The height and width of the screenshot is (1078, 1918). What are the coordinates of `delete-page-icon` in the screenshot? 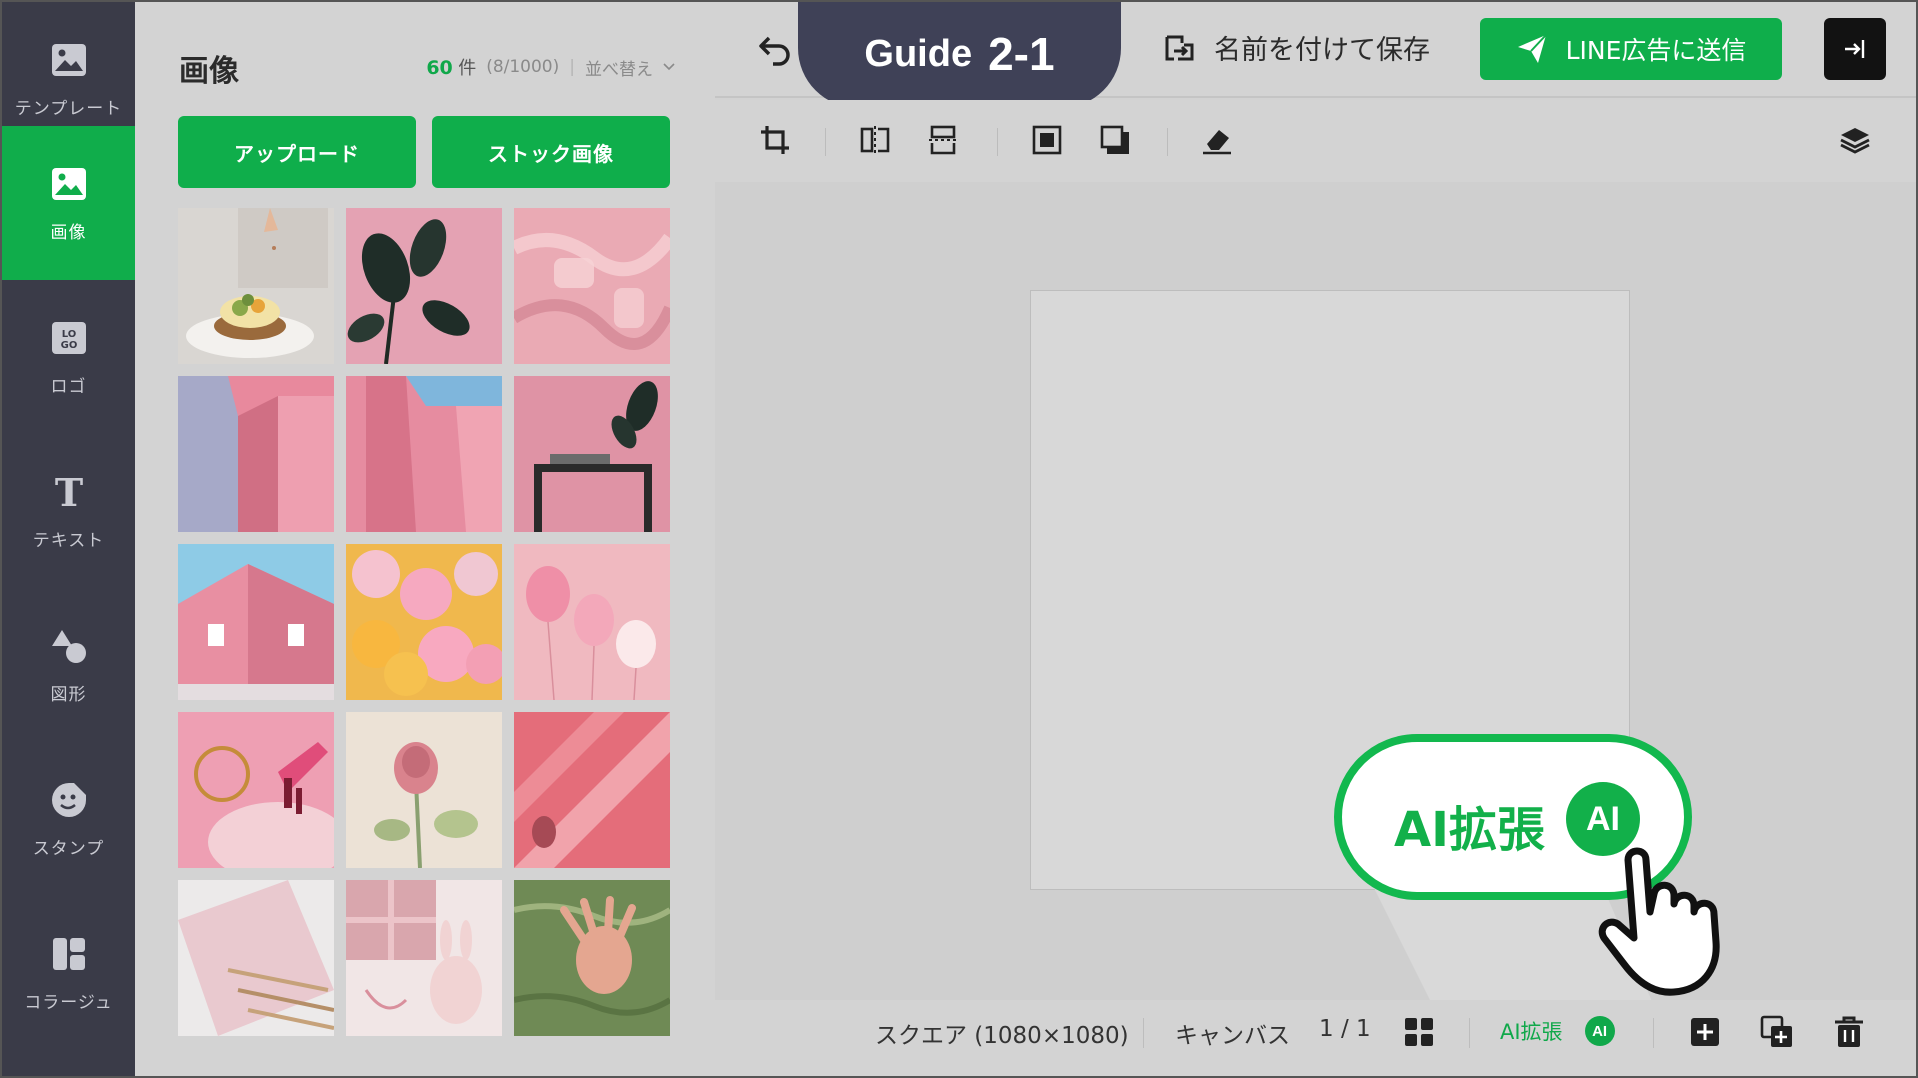 It's located at (1849, 1032).